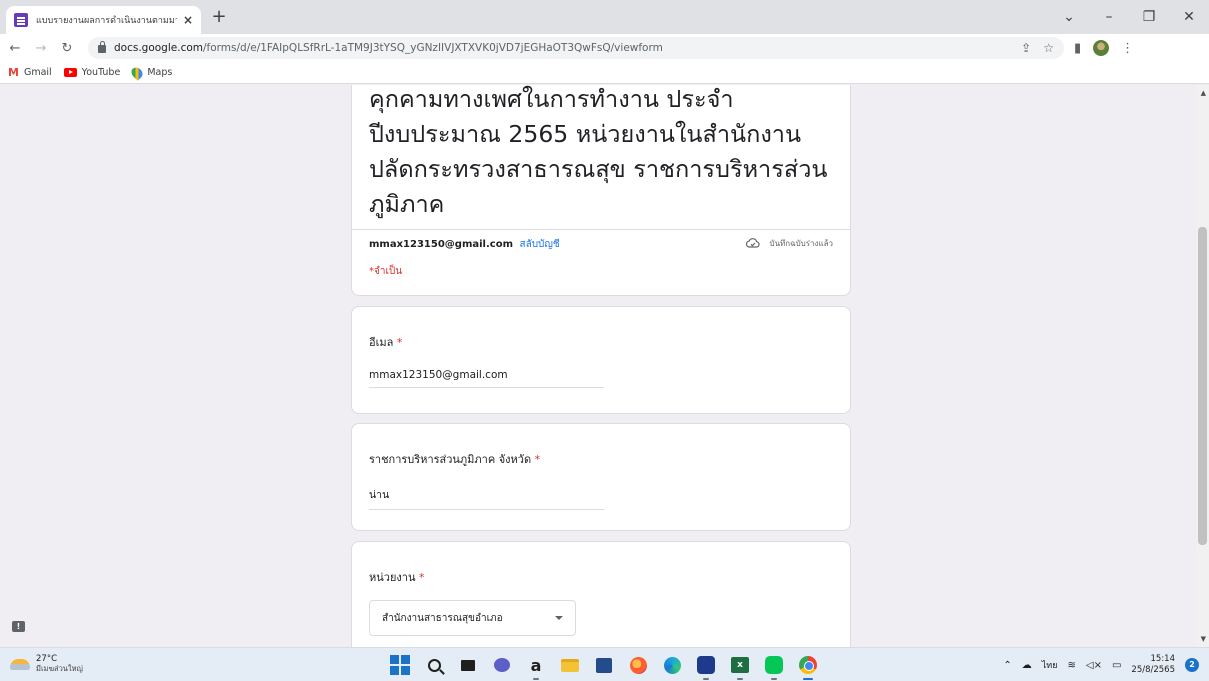  I want to click on close-tab-icon: ×, so click(188, 20).